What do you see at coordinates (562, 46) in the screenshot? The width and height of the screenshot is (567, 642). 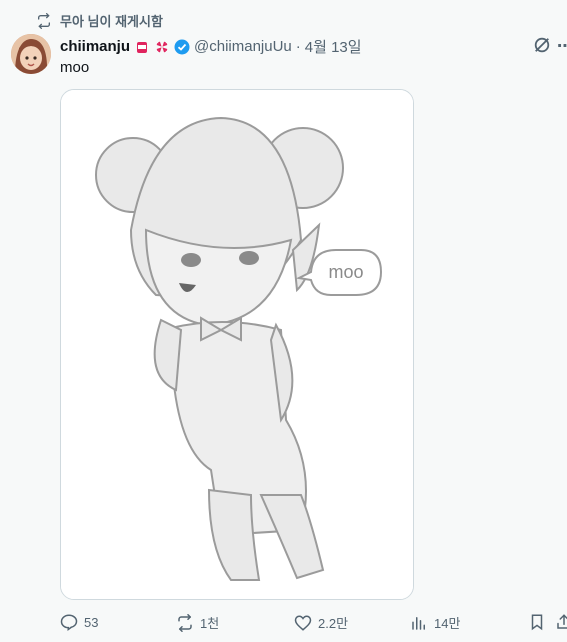 I see `more-options-icon: ⋯` at bounding box center [562, 46].